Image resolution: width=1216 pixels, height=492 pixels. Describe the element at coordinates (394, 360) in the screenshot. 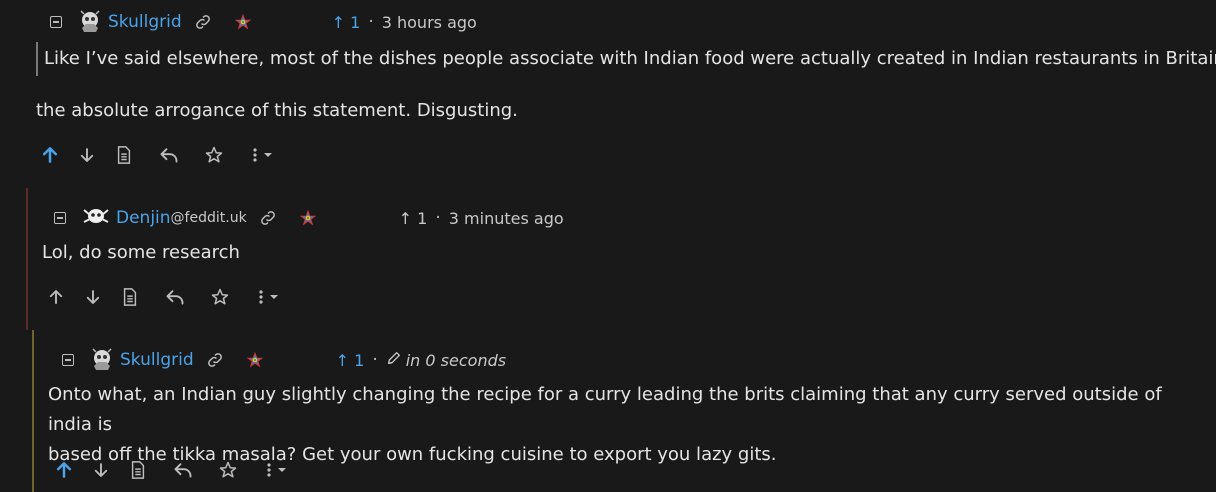

I see `pencil-icon` at that location.